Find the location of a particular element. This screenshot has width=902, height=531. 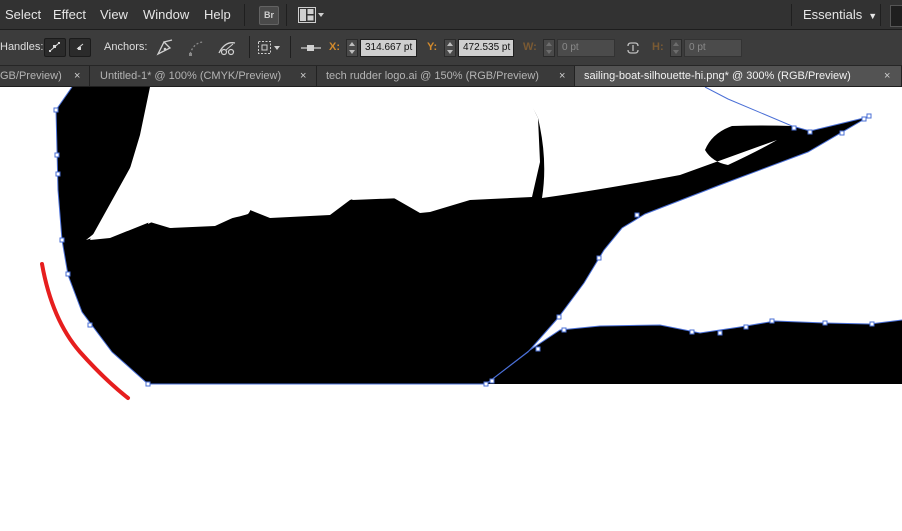

handles-label: Handles: is located at coordinates (22, 47).